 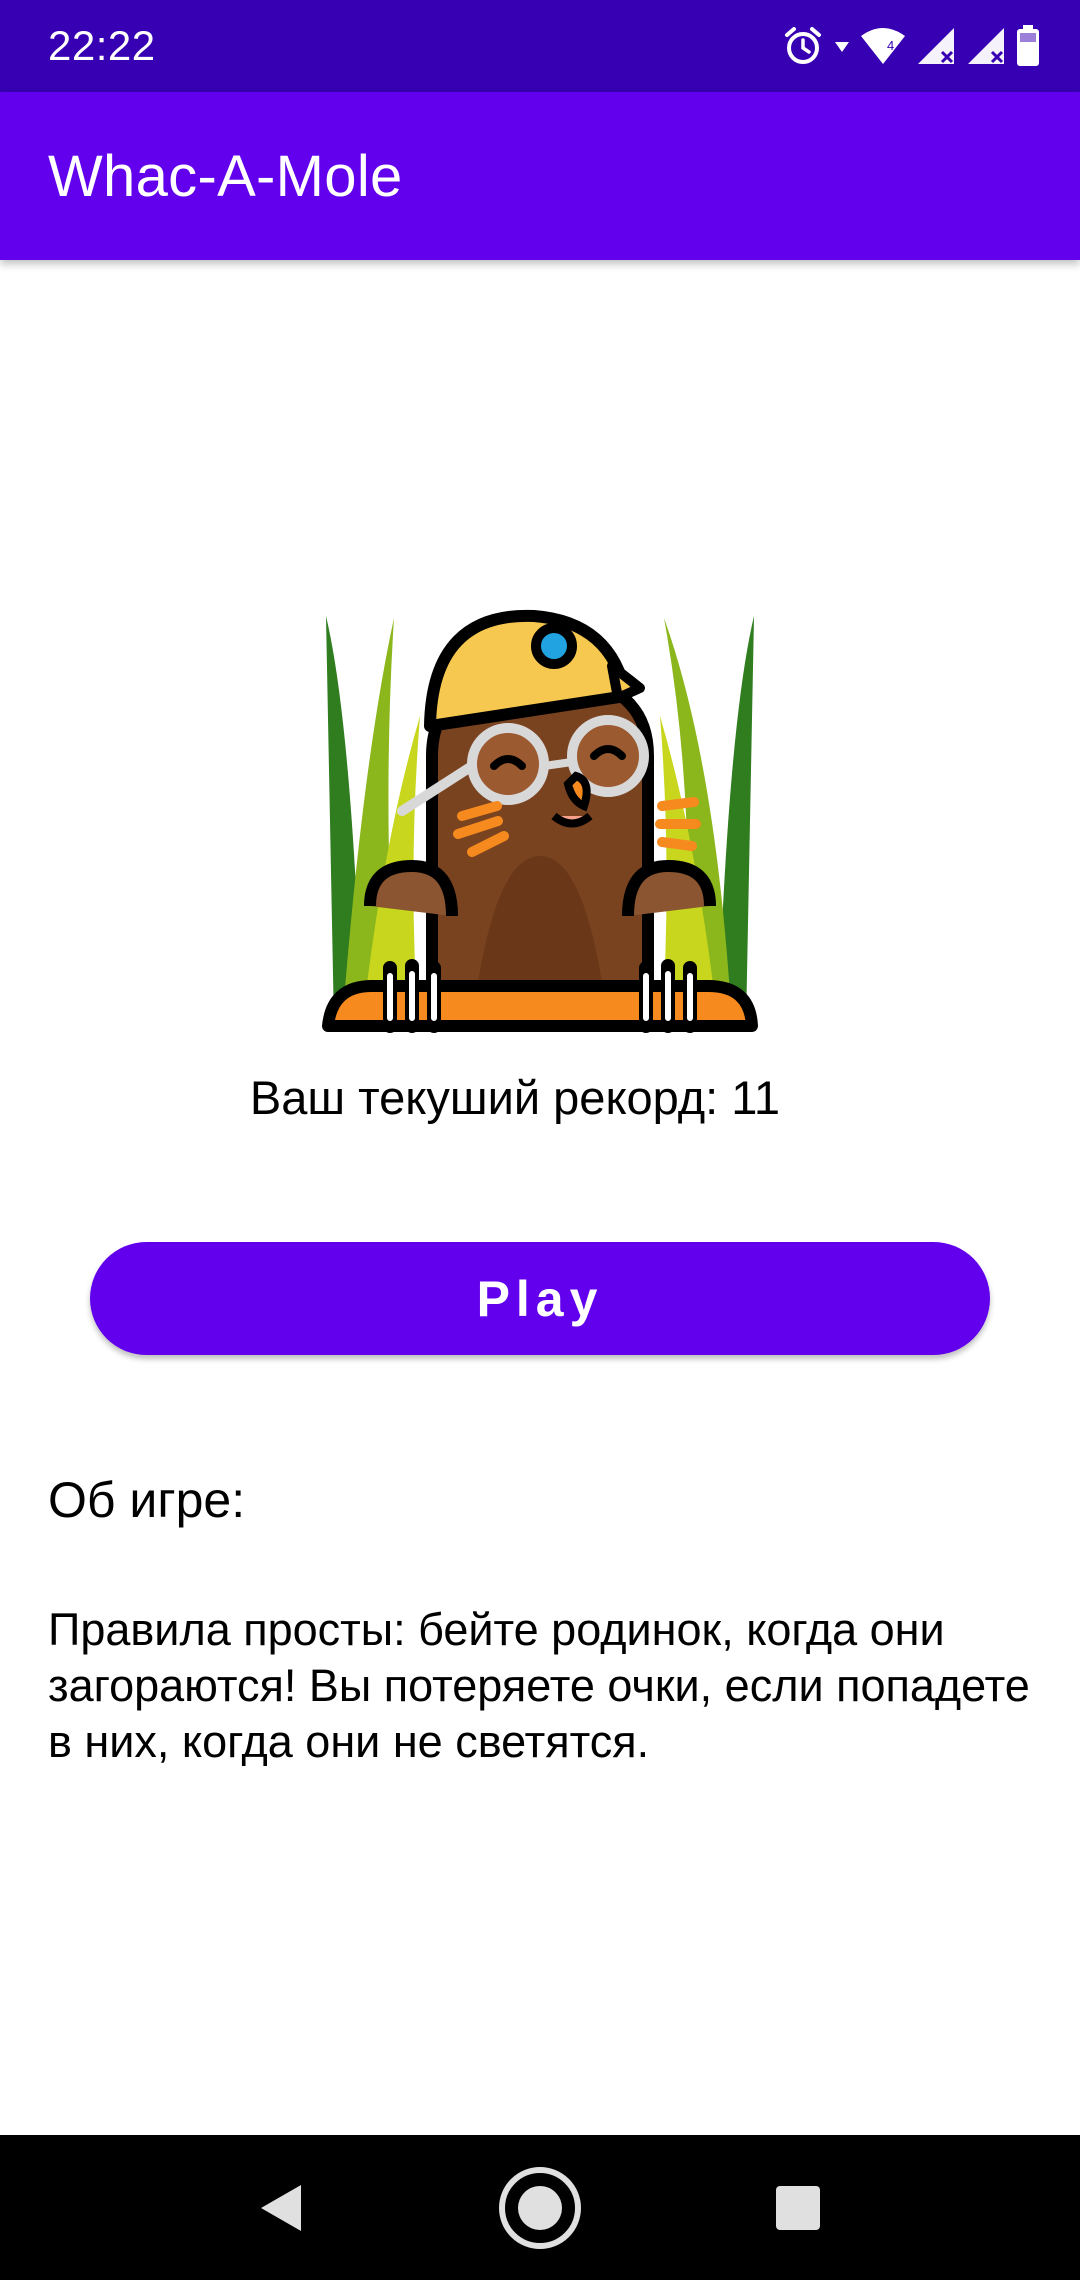 I want to click on battery-icon, so click(x=1028, y=46).